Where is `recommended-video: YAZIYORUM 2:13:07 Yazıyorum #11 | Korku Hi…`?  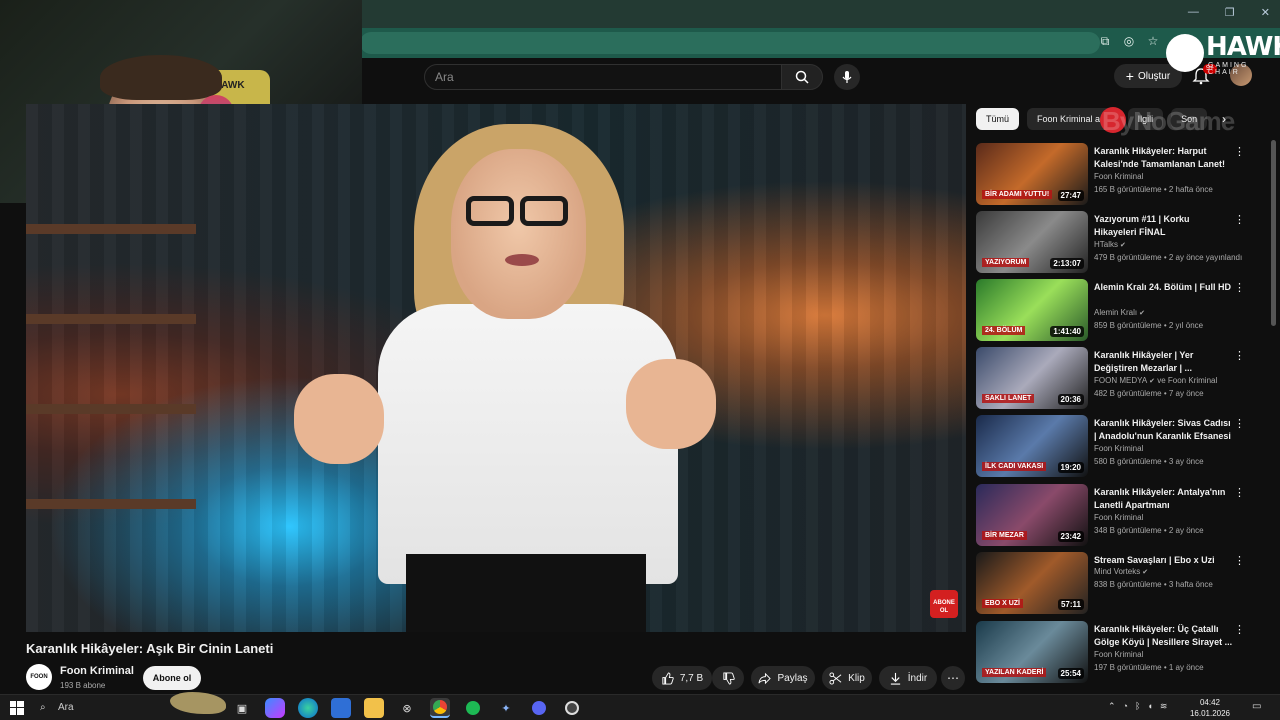 recommended-video: YAZIYORUM 2:13:07 Yazıyorum #11 | Korku Hi… is located at coordinates (1121, 242).